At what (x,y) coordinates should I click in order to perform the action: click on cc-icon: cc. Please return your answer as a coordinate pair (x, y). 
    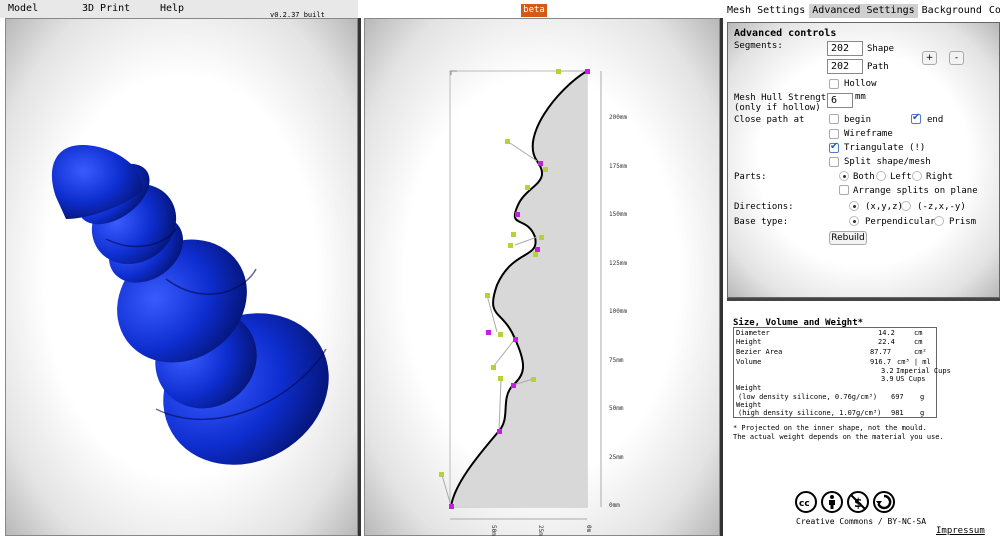
    Looking at the image, I should click on (806, 502).